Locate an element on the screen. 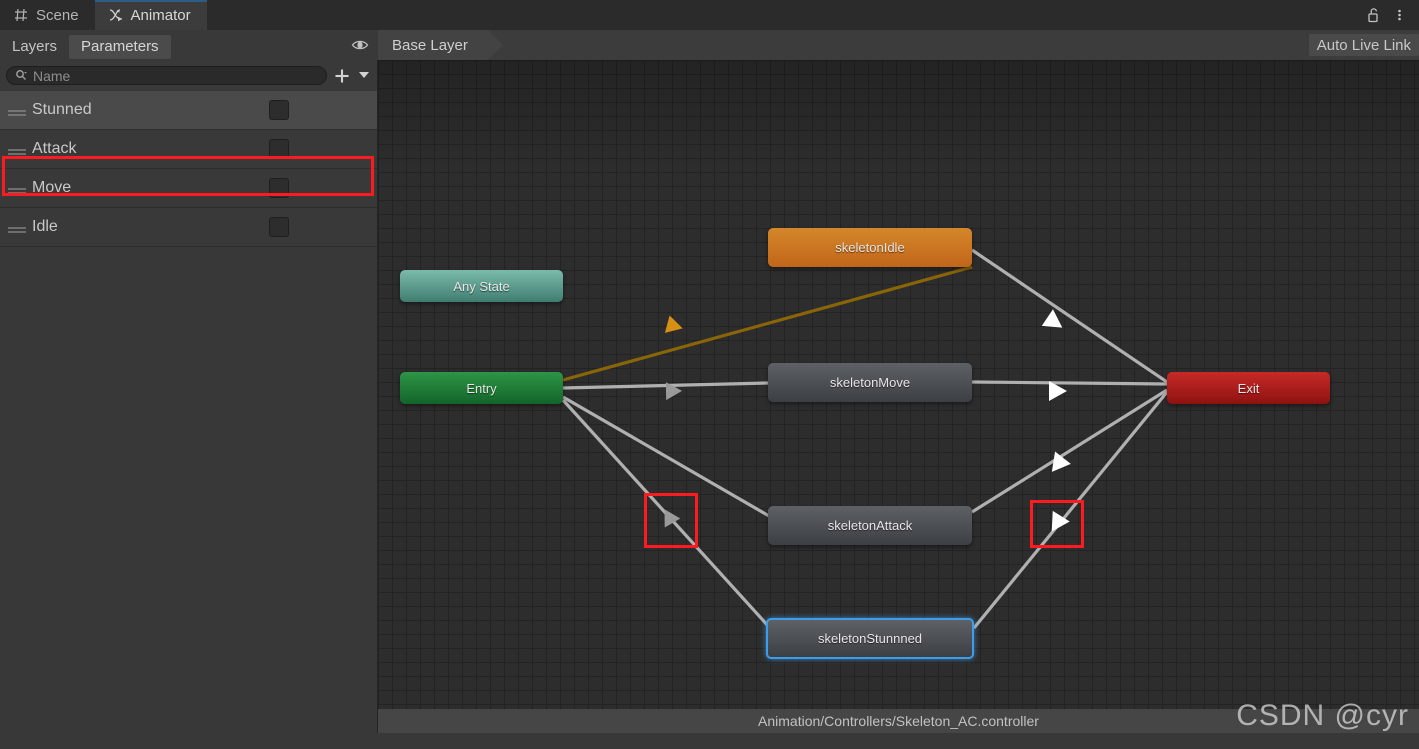 This screenshot has width=1419, height=749. parameter-search-row is located at coordinates (188, 75).